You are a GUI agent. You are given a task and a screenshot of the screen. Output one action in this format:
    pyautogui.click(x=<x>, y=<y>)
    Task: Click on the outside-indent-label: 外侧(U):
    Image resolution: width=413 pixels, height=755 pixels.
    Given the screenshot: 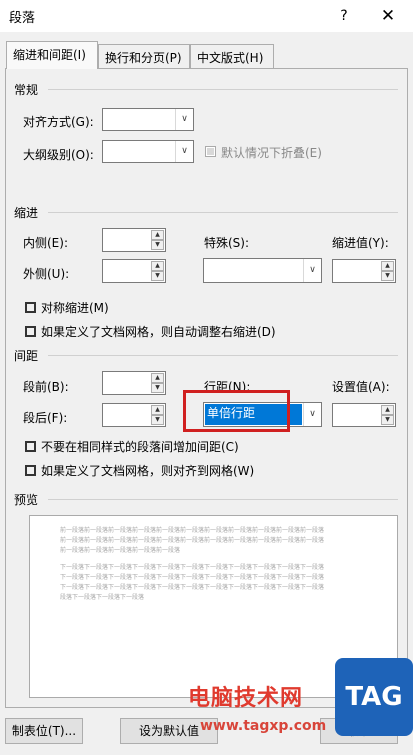 What is the action you would take?
    pyautogui.click(x=46, y=274)
    